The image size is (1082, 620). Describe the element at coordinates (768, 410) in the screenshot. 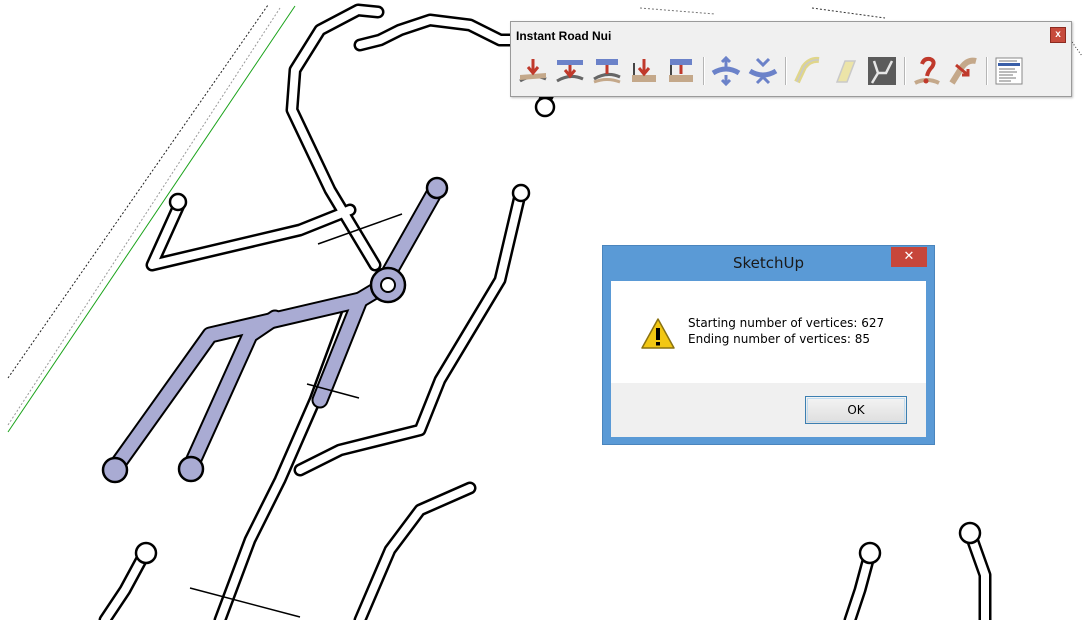

I see `dialog-footer: OK` at that location.